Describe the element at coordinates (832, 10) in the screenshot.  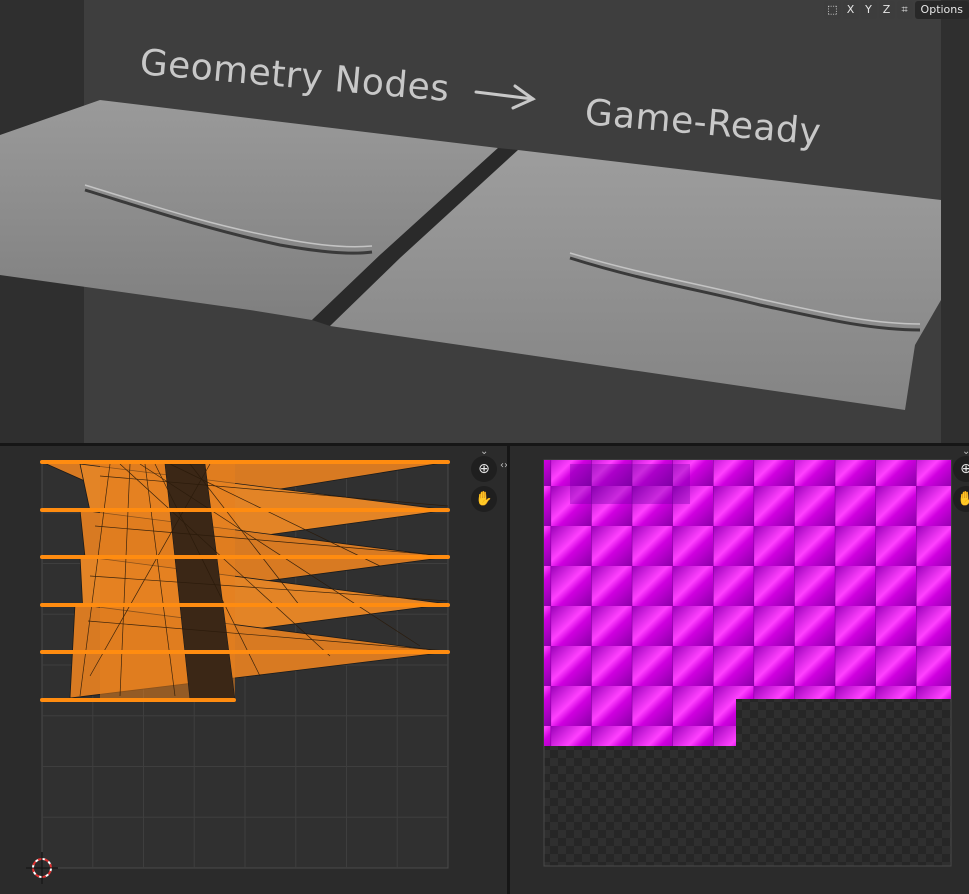
I see `mirror-icon: ⬚` at that location.